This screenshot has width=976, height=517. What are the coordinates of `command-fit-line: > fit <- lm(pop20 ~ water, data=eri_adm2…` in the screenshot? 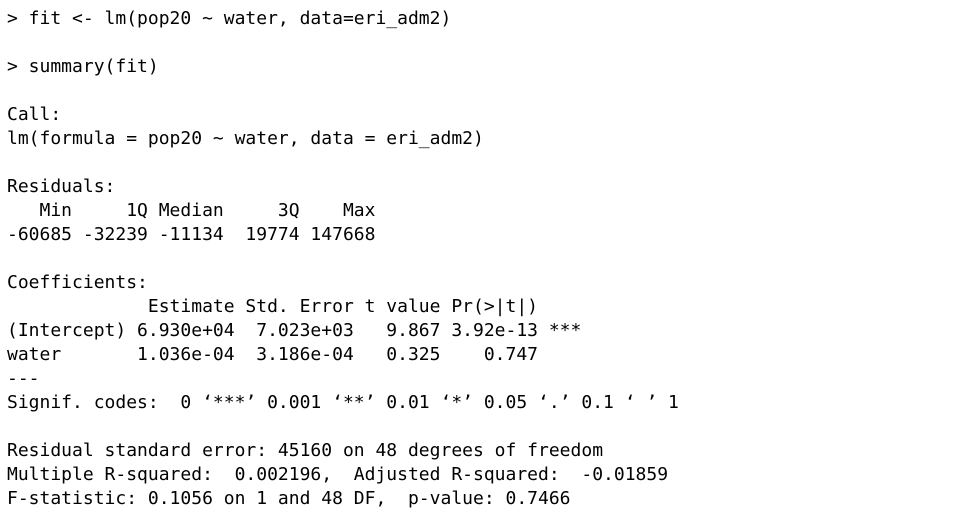 It's located at (229, 18).